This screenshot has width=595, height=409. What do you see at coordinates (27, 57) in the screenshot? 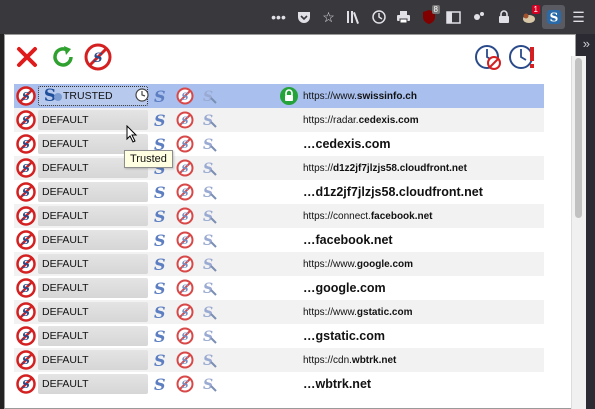
I see `close-x-icon` at bounding box center [27, 57].